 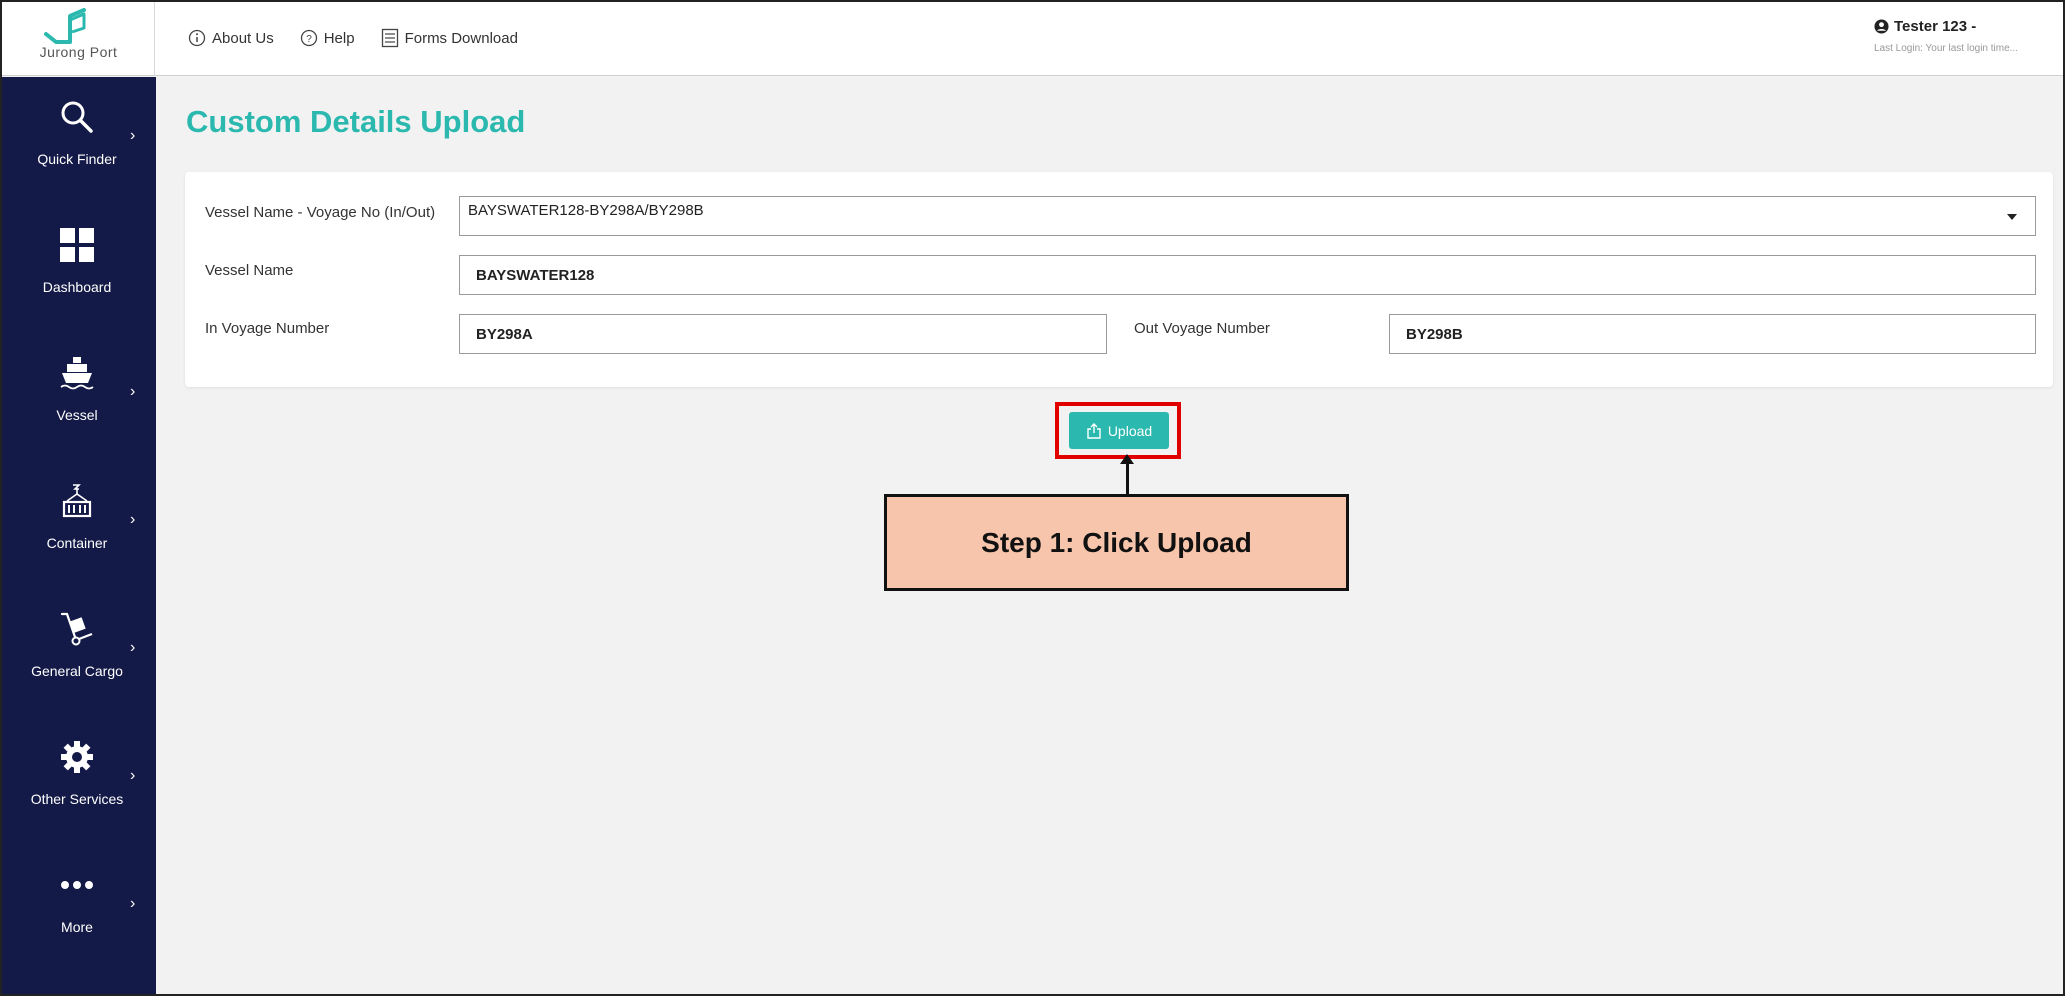 I want to click on sidebar-item-label: Vessel, so click(x=77, y=415).